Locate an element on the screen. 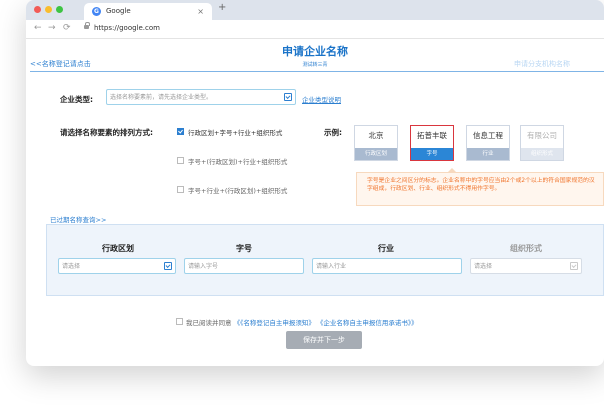 This screenshot has height=420, width=604. arrangement-label: 请选择名称要素的排列方式: is located at coordinates (106, 132).